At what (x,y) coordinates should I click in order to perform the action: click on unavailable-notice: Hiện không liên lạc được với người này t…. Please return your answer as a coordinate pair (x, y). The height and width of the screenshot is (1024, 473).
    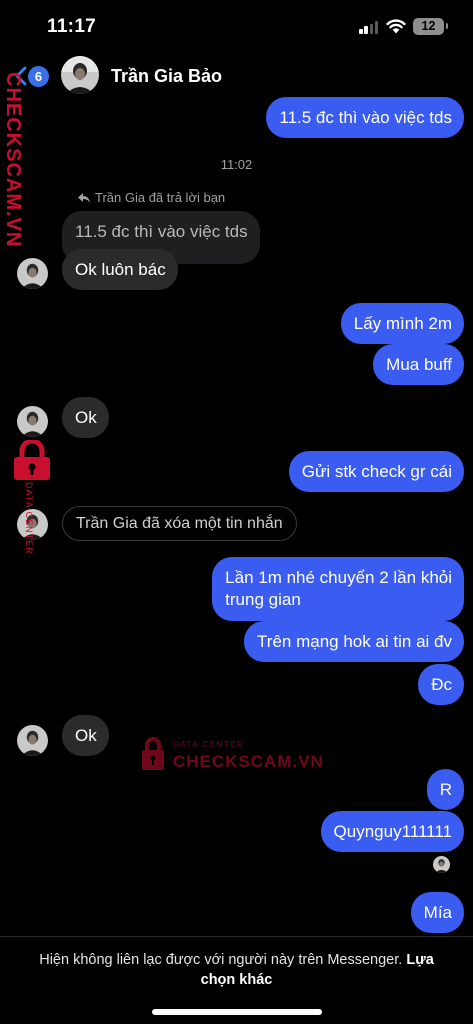
    Looking at the image, I should click on (236, 970).